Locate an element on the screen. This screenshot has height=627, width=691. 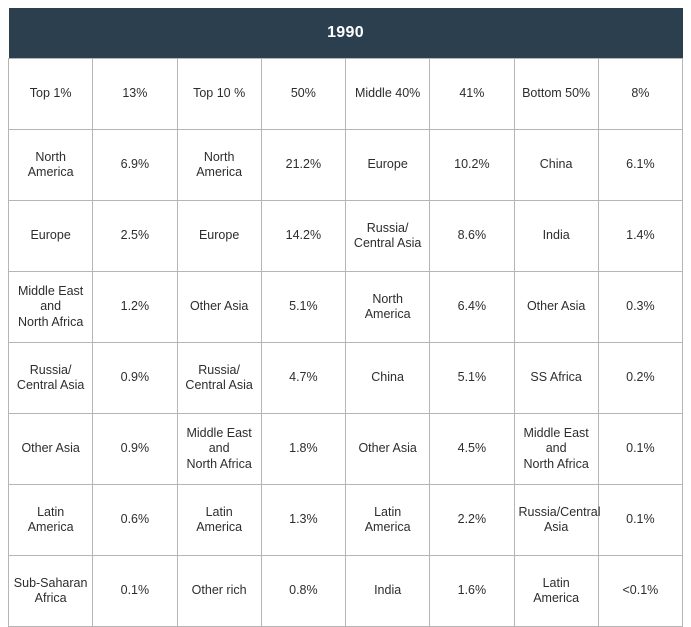
cell-top1-region: Middle East and North Africa is located at coordinates (50, 307).